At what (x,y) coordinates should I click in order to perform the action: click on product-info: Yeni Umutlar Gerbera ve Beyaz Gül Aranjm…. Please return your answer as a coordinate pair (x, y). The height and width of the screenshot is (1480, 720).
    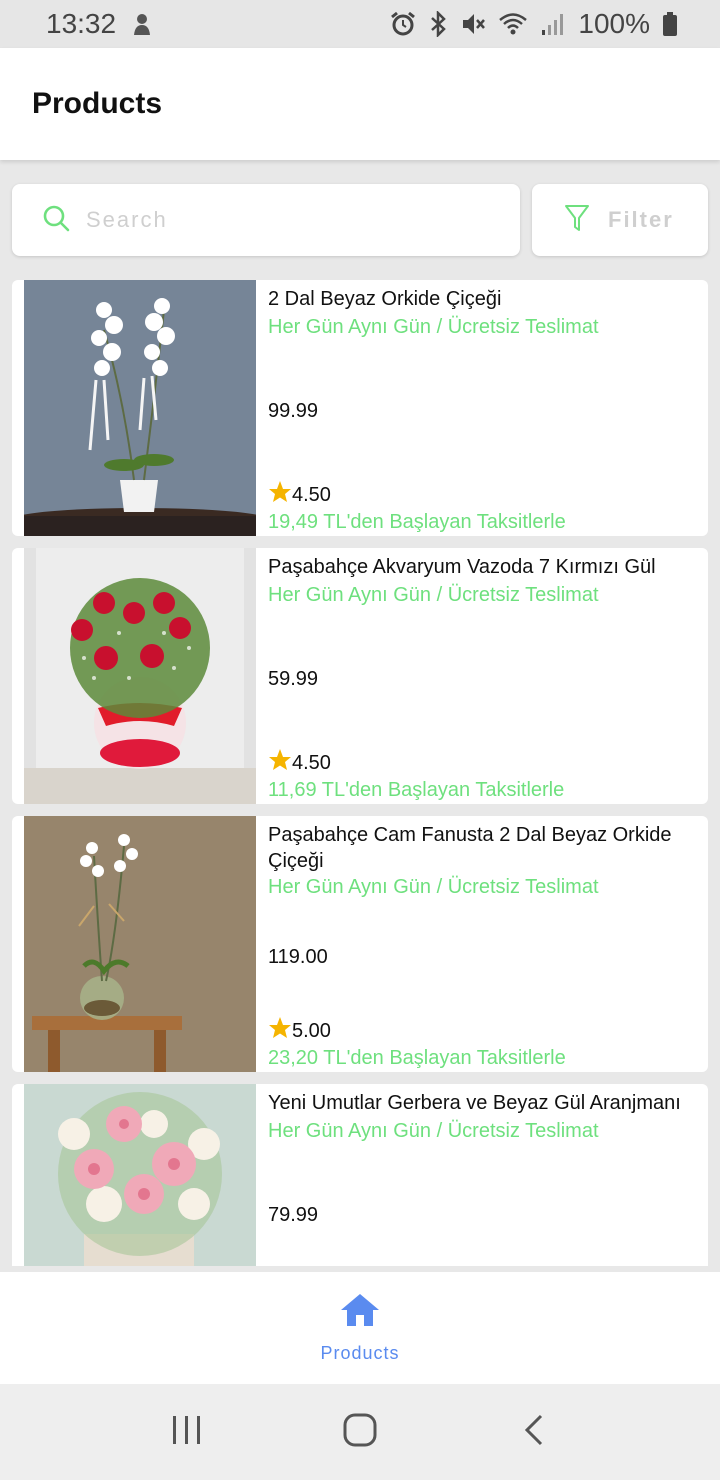
    Looking at the image, I should click on (486, 1175).